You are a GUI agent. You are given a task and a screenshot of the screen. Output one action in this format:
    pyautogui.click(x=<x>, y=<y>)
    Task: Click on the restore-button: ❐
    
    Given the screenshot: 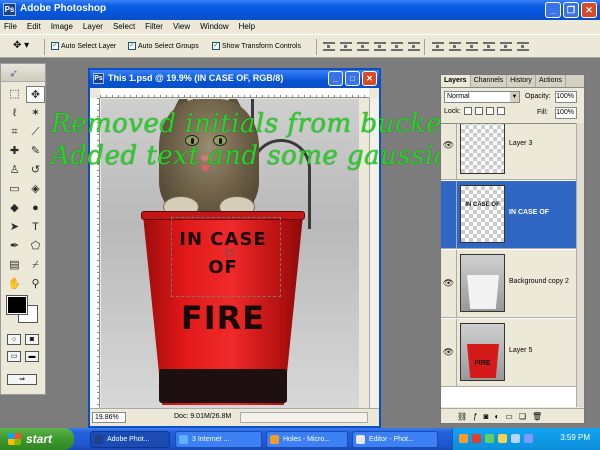 What is the action you would take?
    pyautogui.click(x=571, y=10)
    